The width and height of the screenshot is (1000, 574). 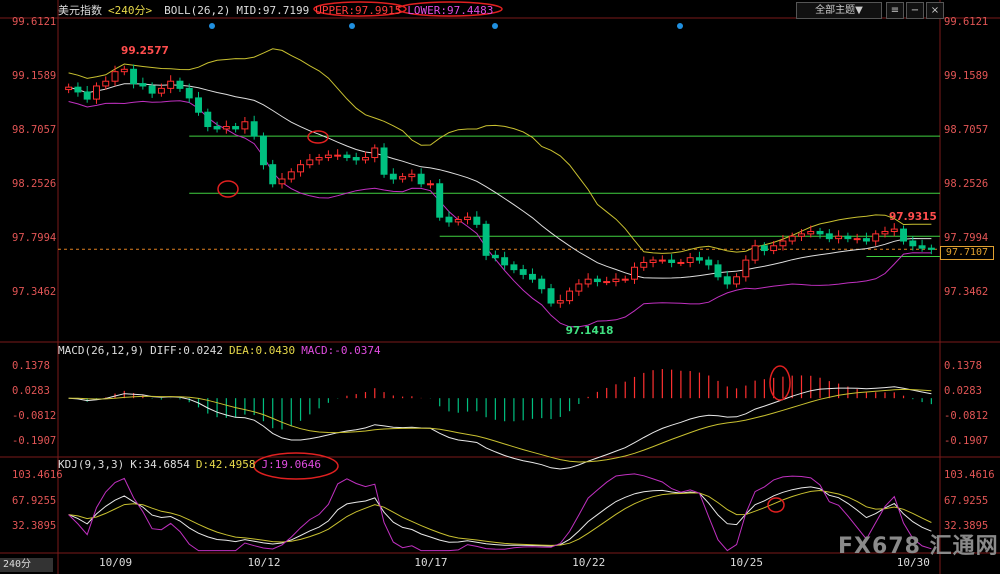 I want to click on macd-dea: DEA:0.0430, so click(x=262, y=350).